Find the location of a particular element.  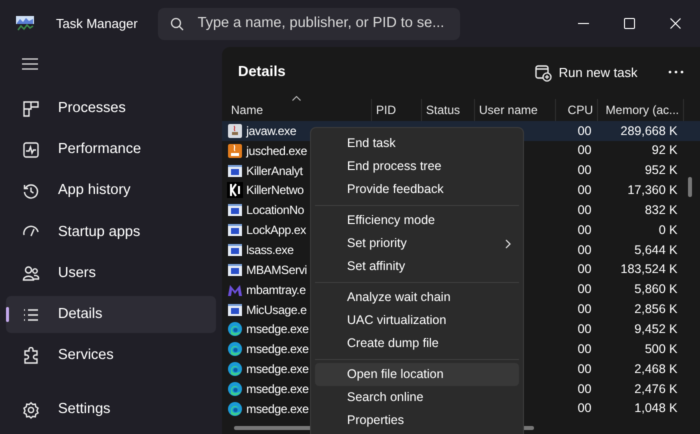

menu-item: Properties is located at coordinates (417, 420).